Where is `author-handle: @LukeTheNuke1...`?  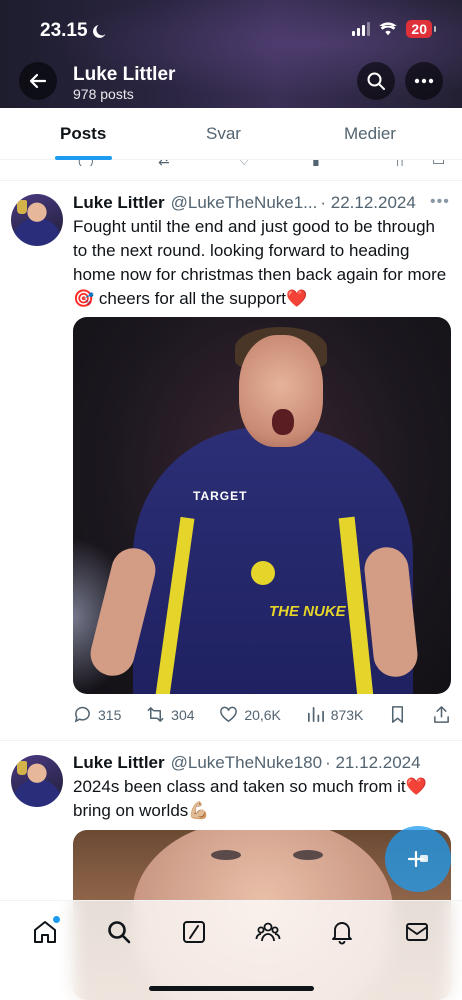
author-handle: @LukeTheNuke1... is located at coordinates (244, 202).